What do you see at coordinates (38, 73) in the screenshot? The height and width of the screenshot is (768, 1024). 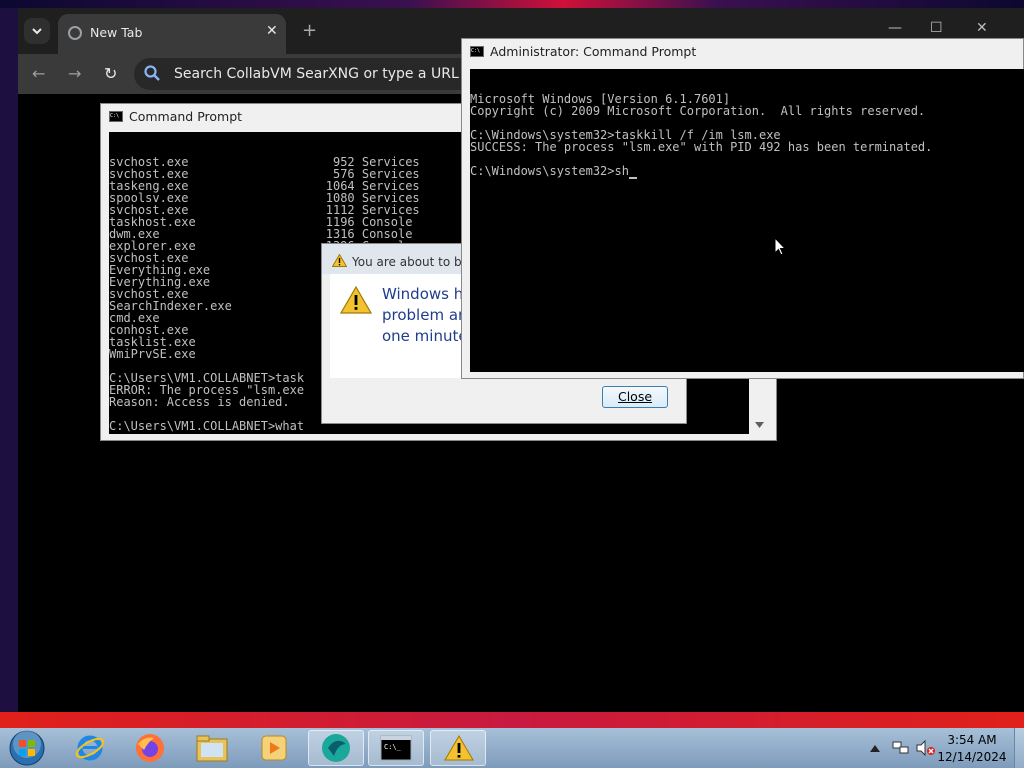 I see `back-button: ←` at bounding box center [38, 73].